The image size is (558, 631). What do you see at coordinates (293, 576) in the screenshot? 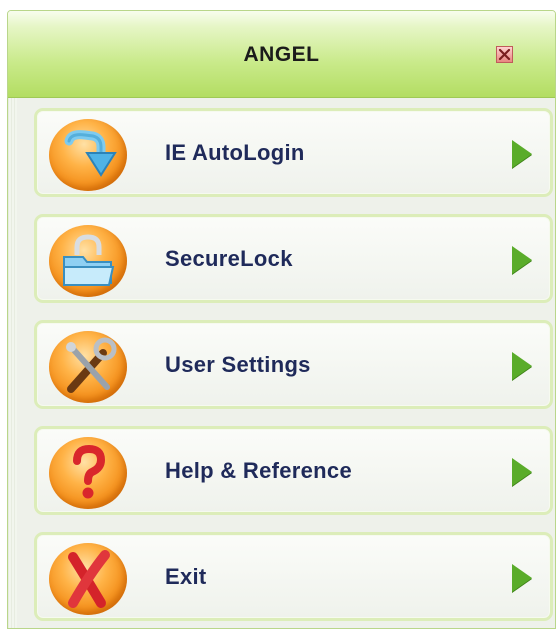
I see `menu-item-exit: Exit` at bounding box center [293, 576].